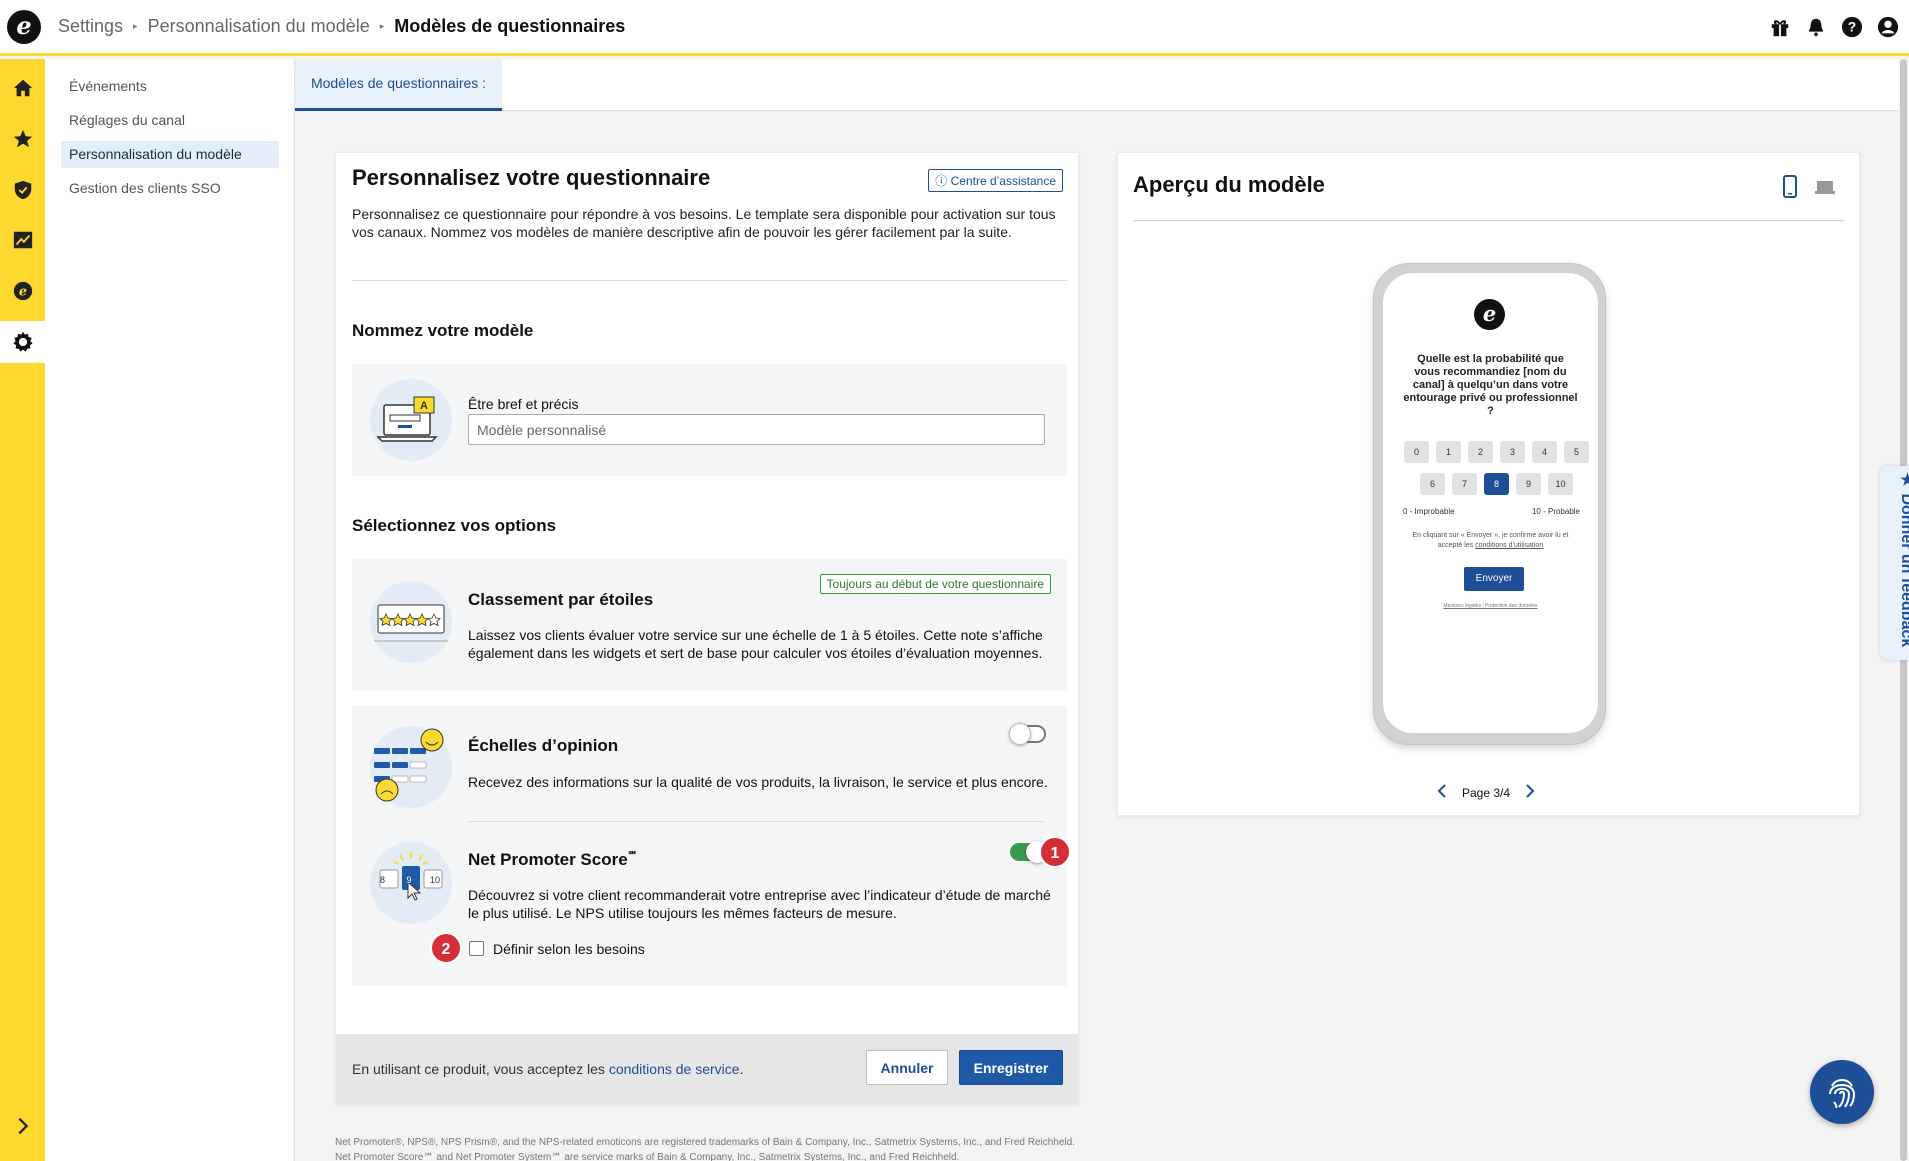  I want to click on help-icon: ?, so click(1852, 27).